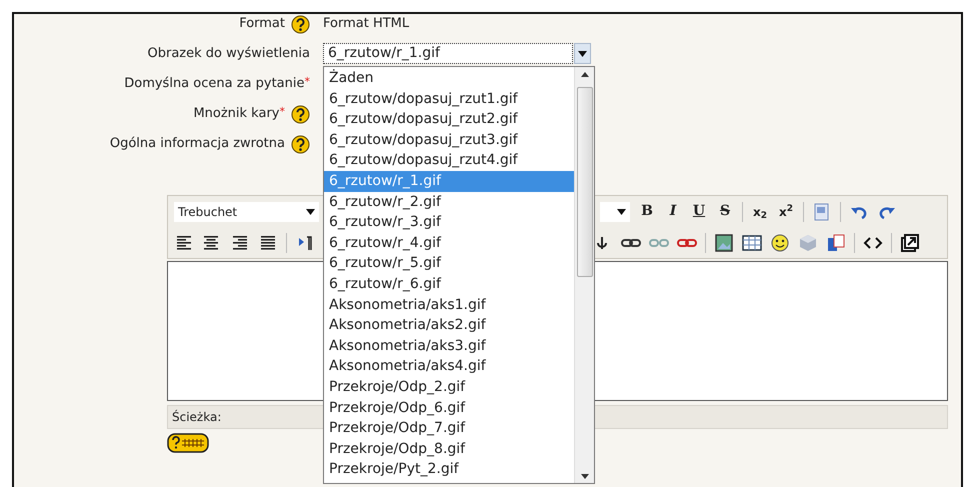 Image resolution: width=972 pixels, height=487 pixels. I want to click on field-label: Format, so click(262, 24).